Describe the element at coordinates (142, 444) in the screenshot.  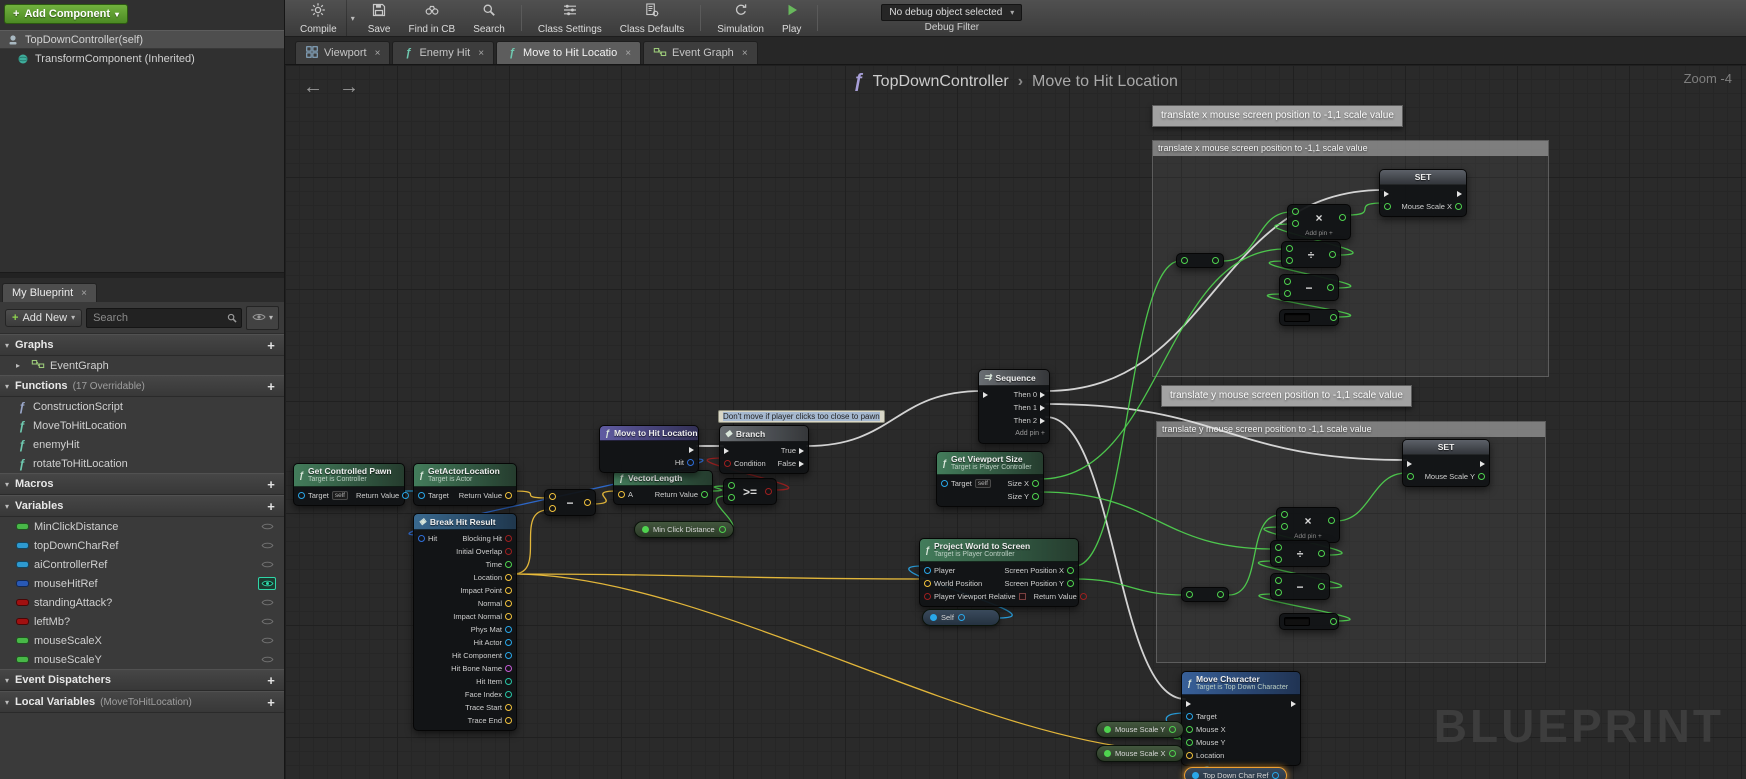
I see `list-item-enemyhit: ƒ enemyHit` at that location.